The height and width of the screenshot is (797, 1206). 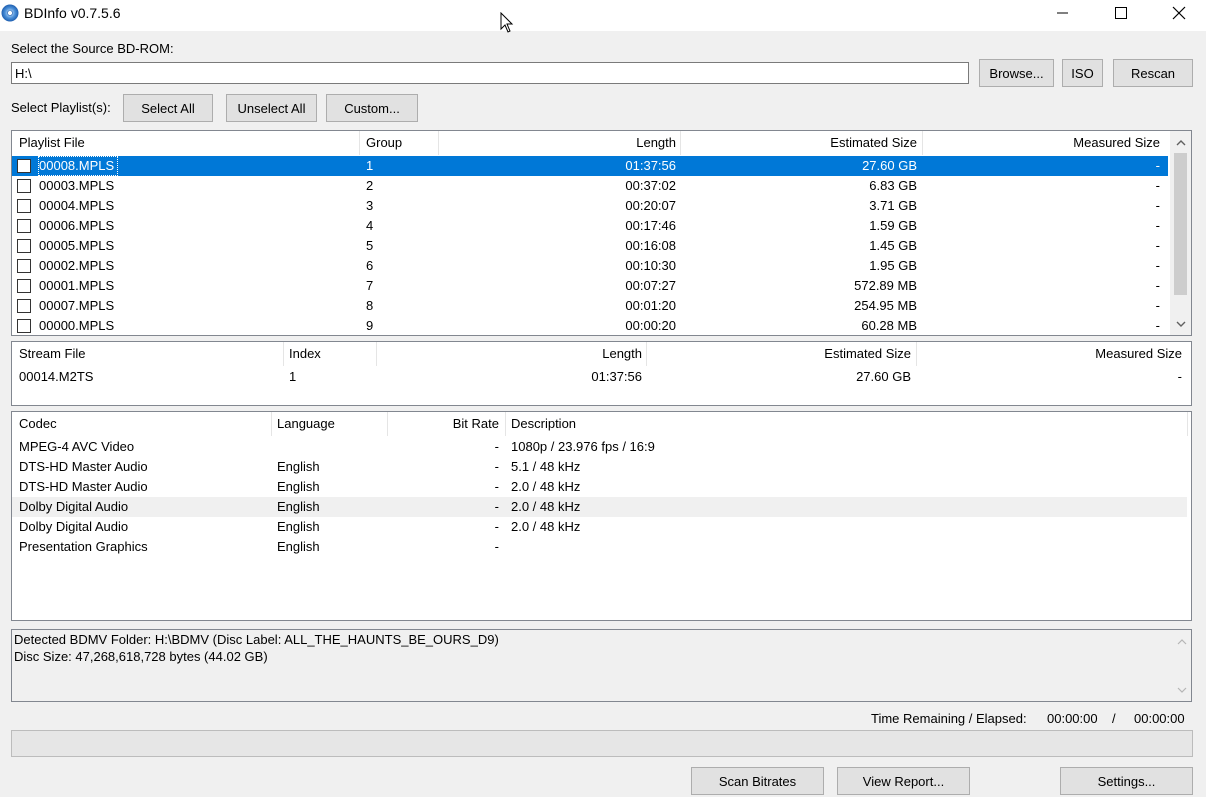 I want to click on iso-button: ISO, so click(x=1082, y=73).